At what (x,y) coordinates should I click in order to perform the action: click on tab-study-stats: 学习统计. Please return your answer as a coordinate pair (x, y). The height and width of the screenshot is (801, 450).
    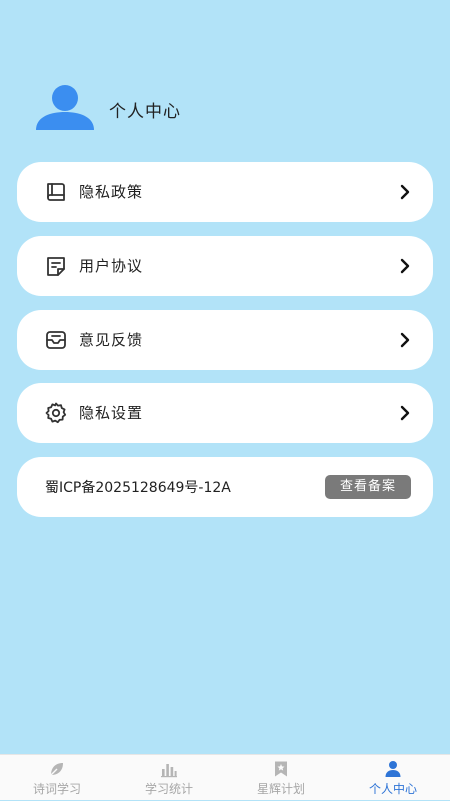
    Looking at the image, I should click on (169, 778).